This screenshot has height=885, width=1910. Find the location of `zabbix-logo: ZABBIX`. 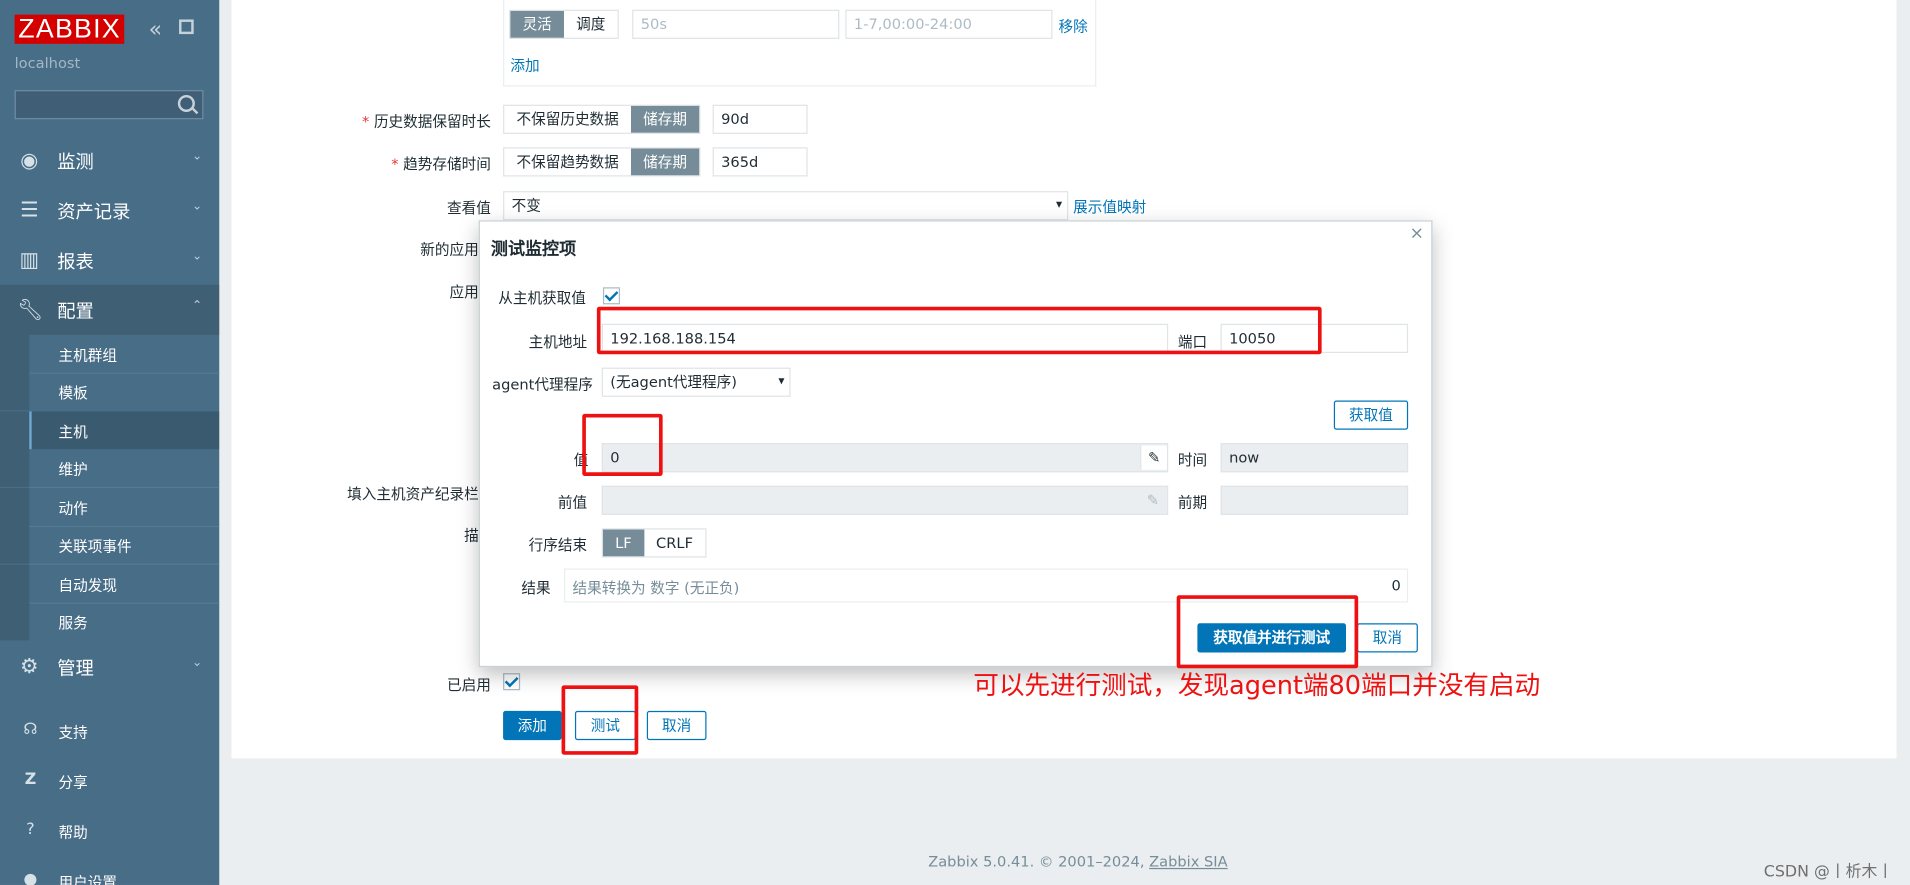

zabbix-logo: ZABBIX is located at coordinates (69, 29).